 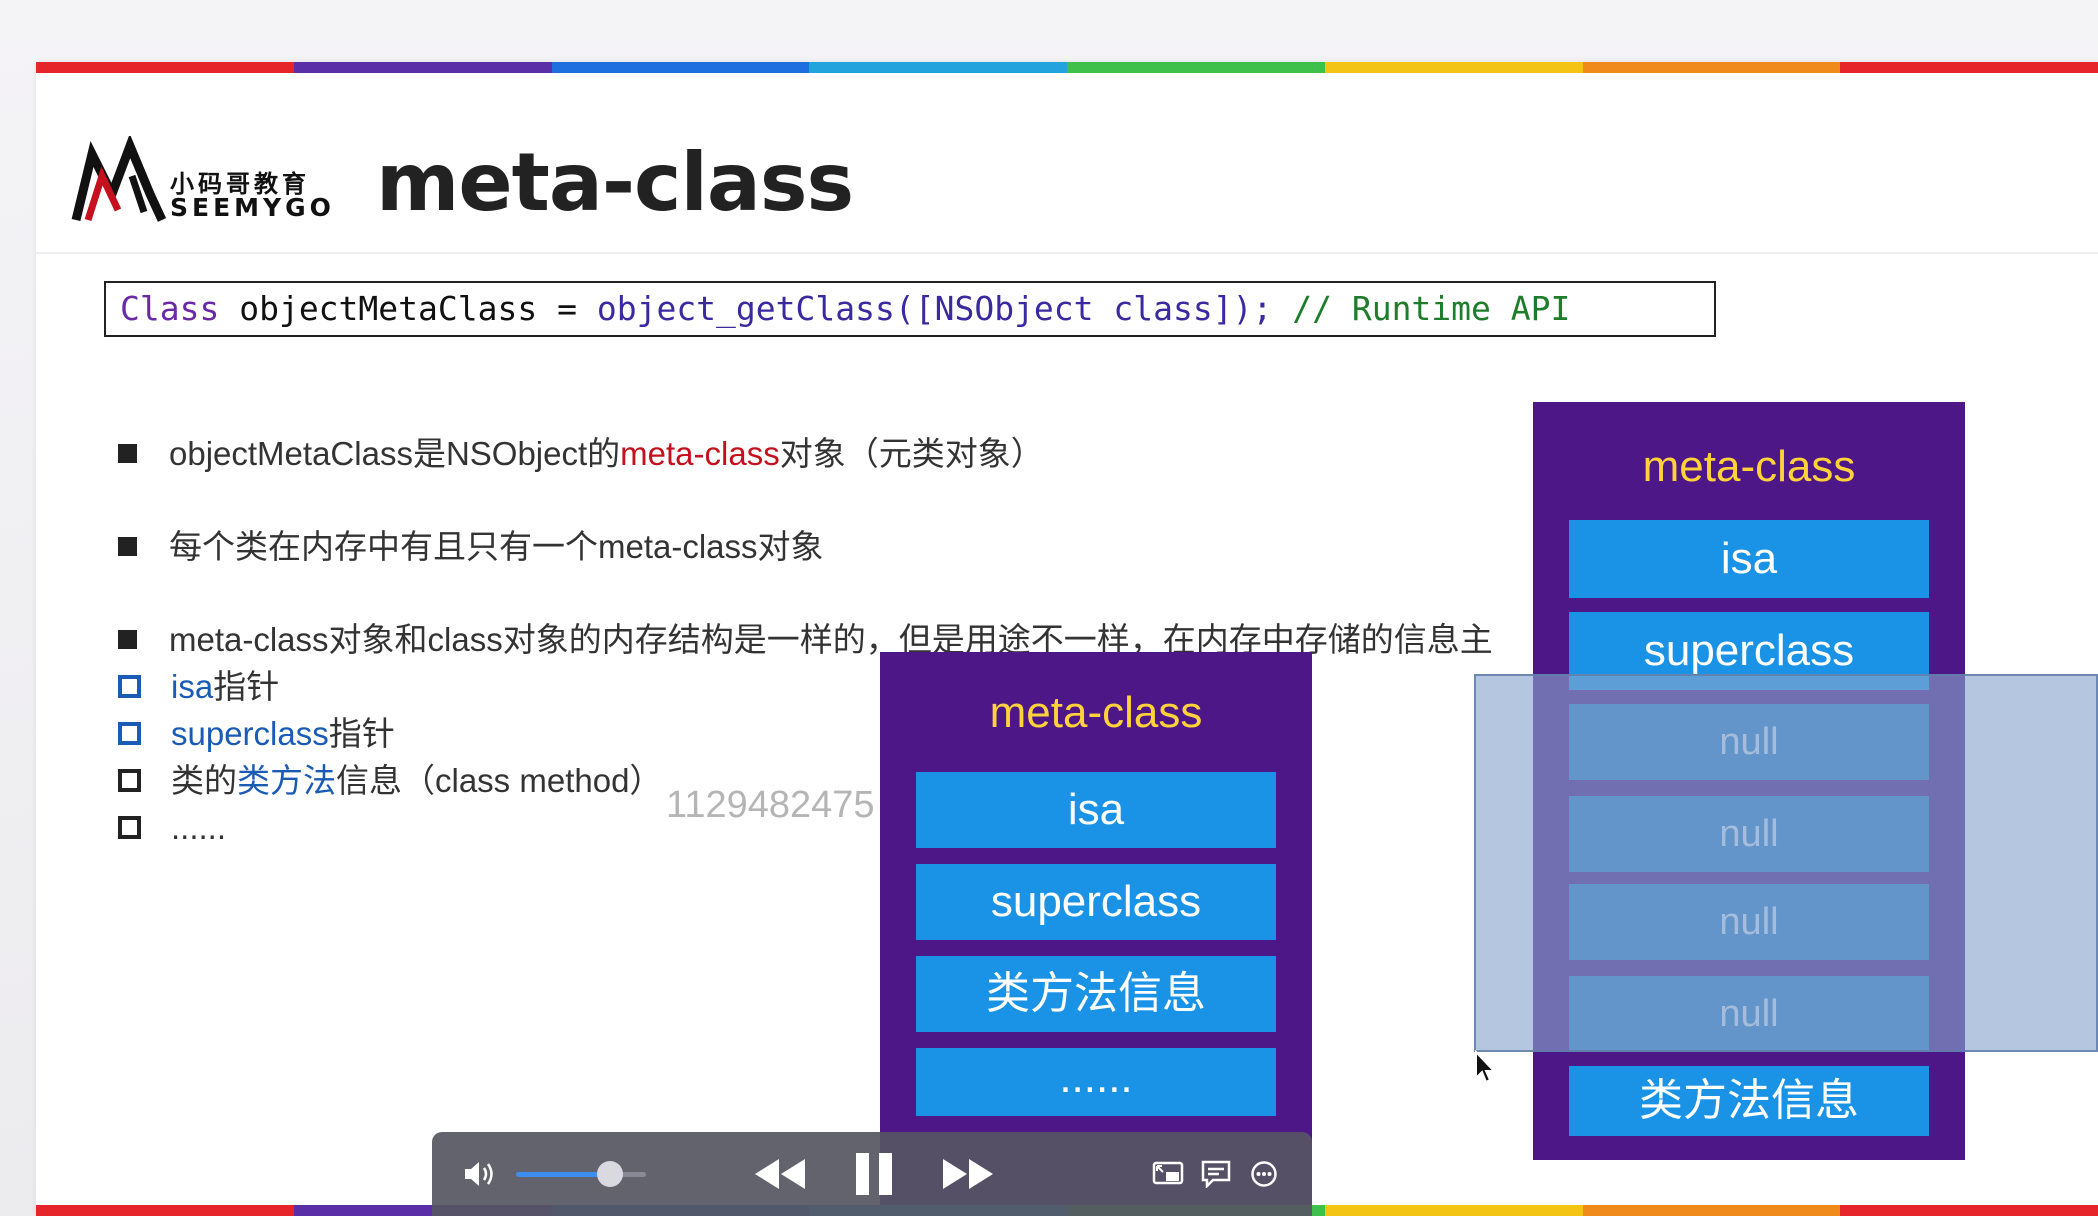 I want to click on subtitles-button, so click(x=1216, y=1174).